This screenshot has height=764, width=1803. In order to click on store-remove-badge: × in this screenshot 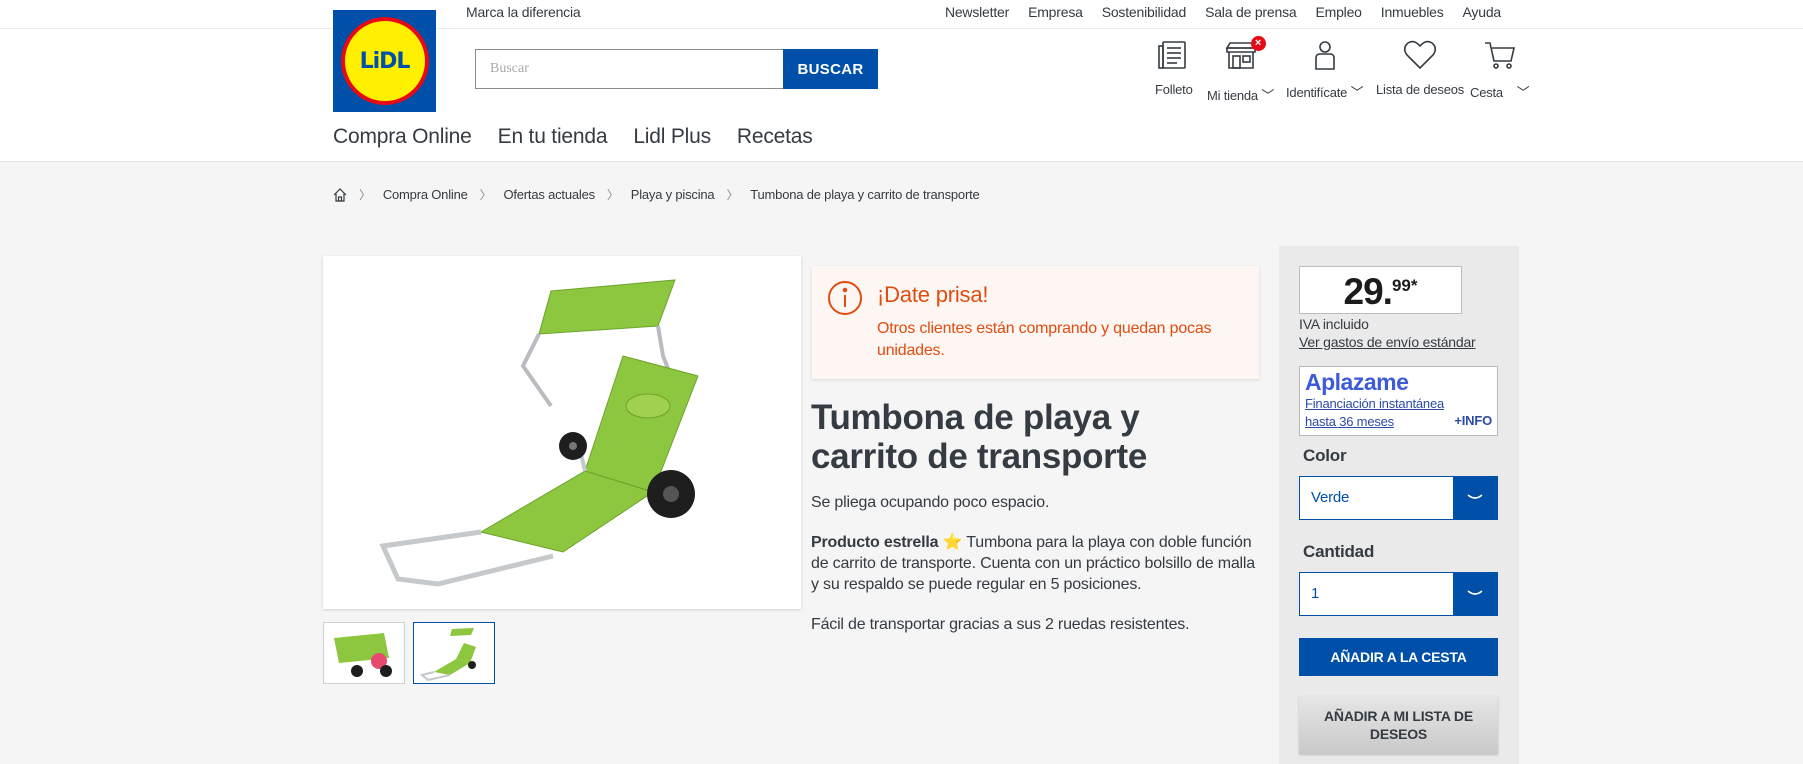, I will do `click(1258, 43)`.